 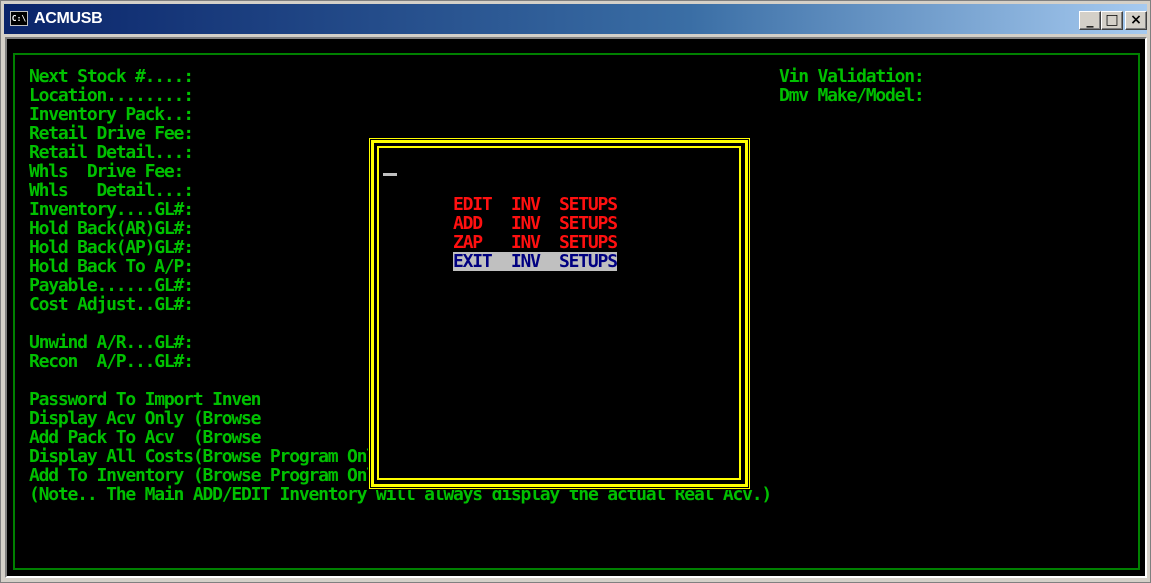 I want to click on menu-item: EXIT INV SETUPS, so click(x=535, y=261).